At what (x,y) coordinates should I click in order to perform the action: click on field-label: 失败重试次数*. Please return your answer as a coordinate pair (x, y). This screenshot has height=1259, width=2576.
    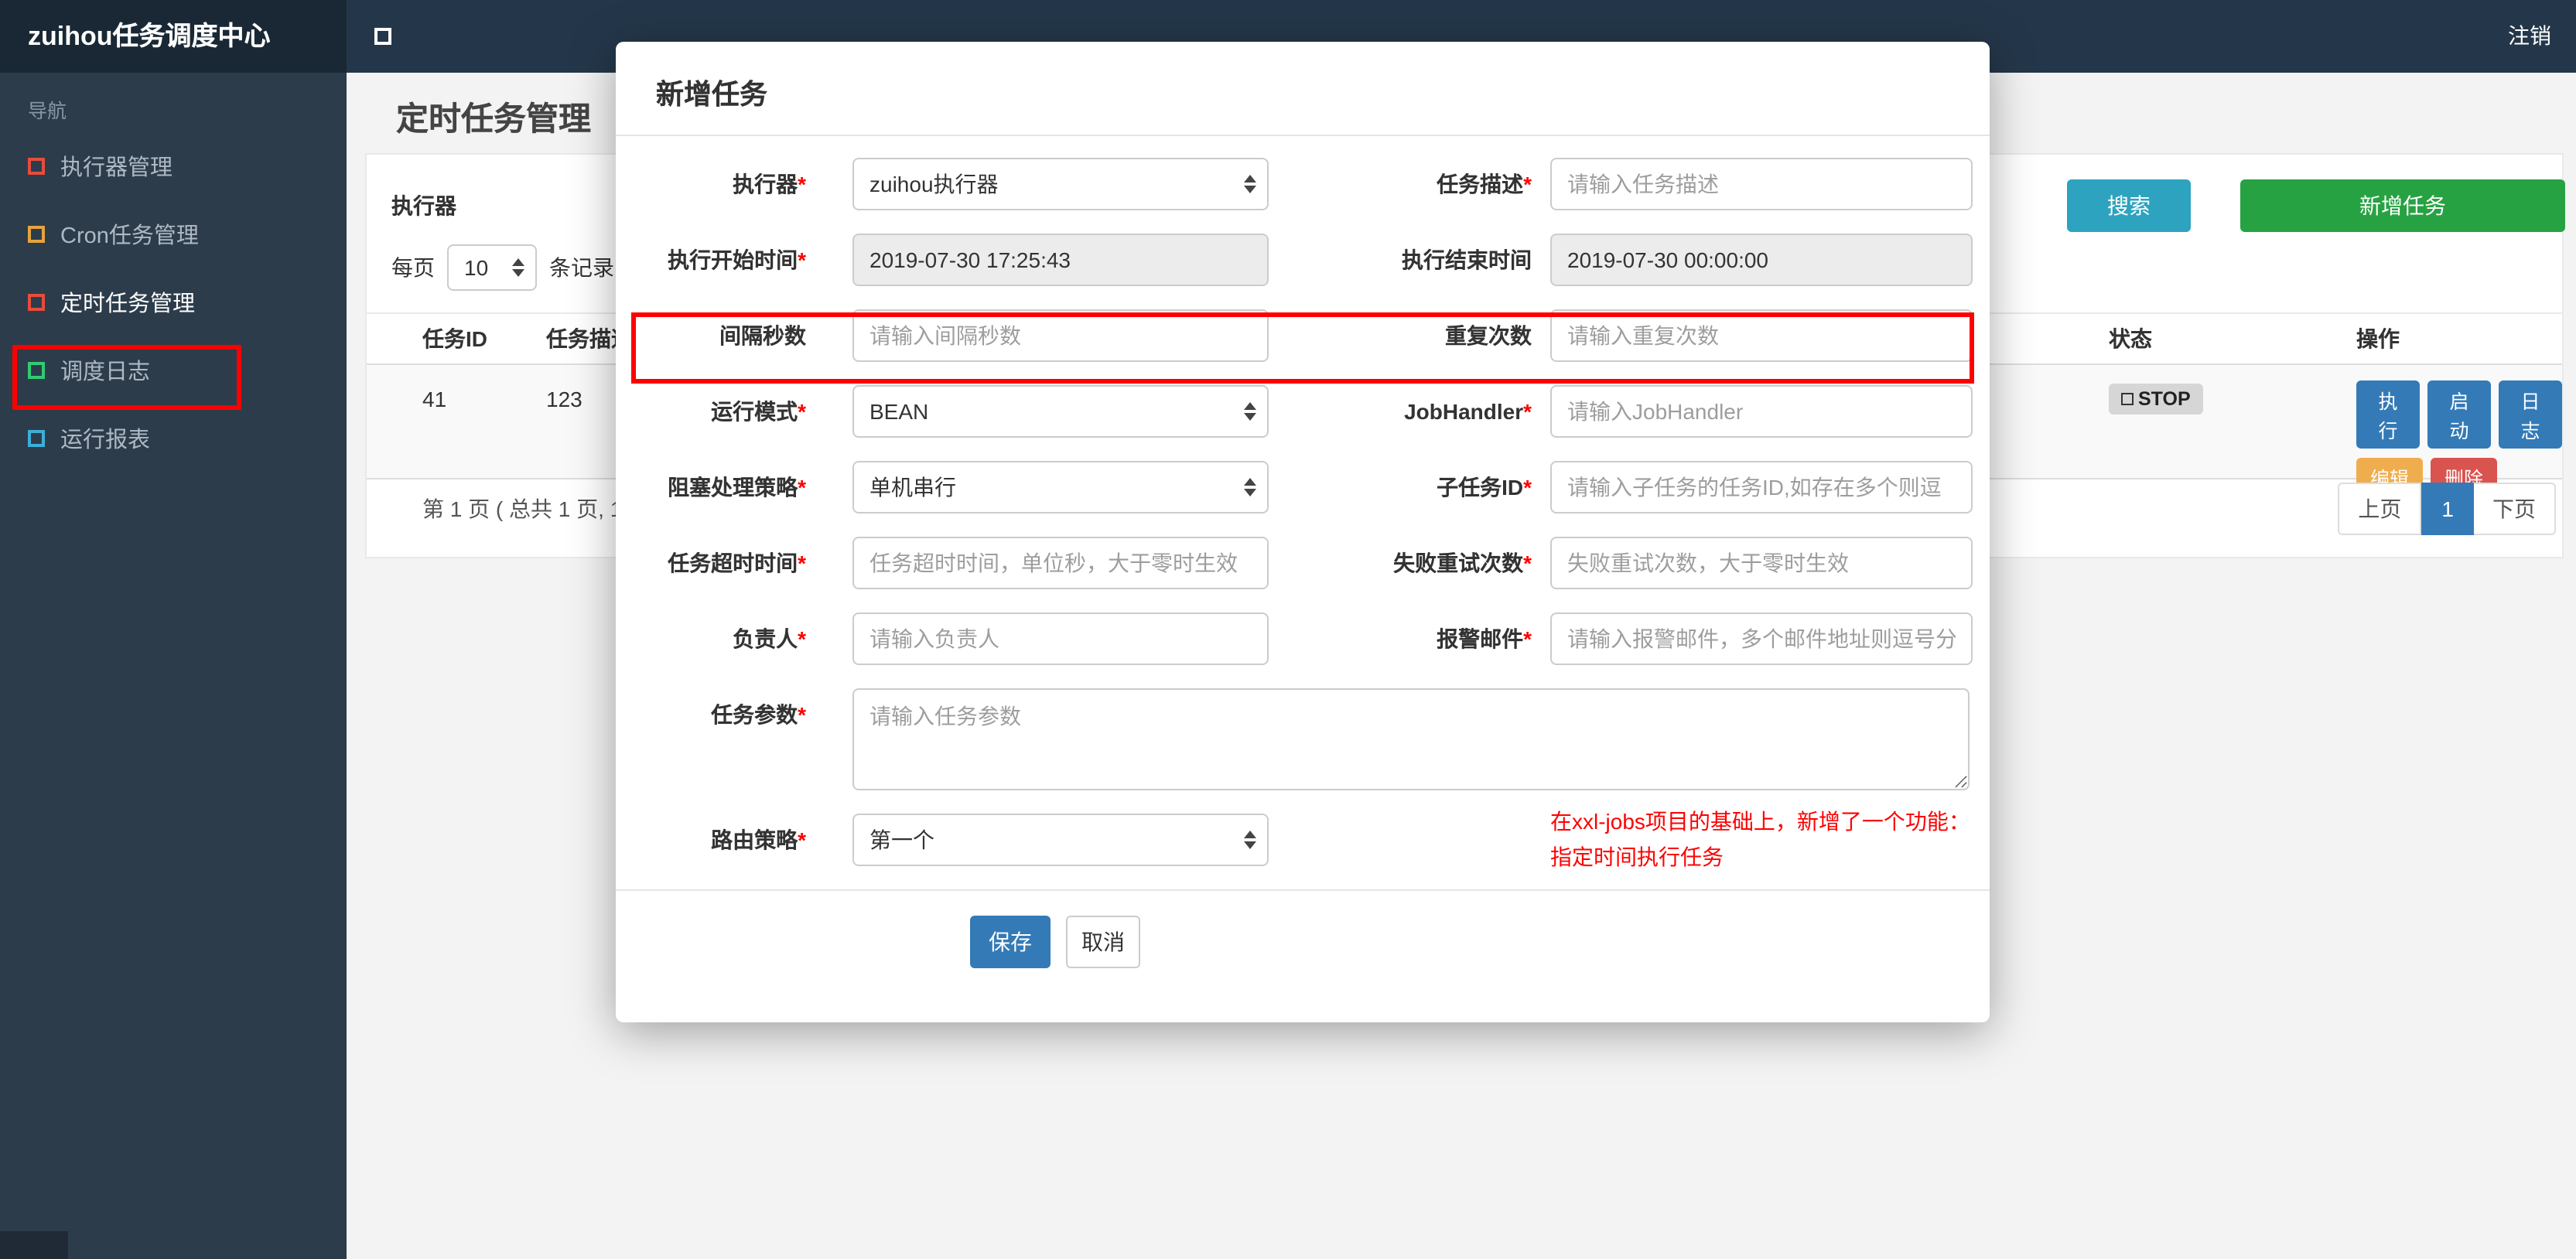
    Looking at the image, I should click on (1462, 563).